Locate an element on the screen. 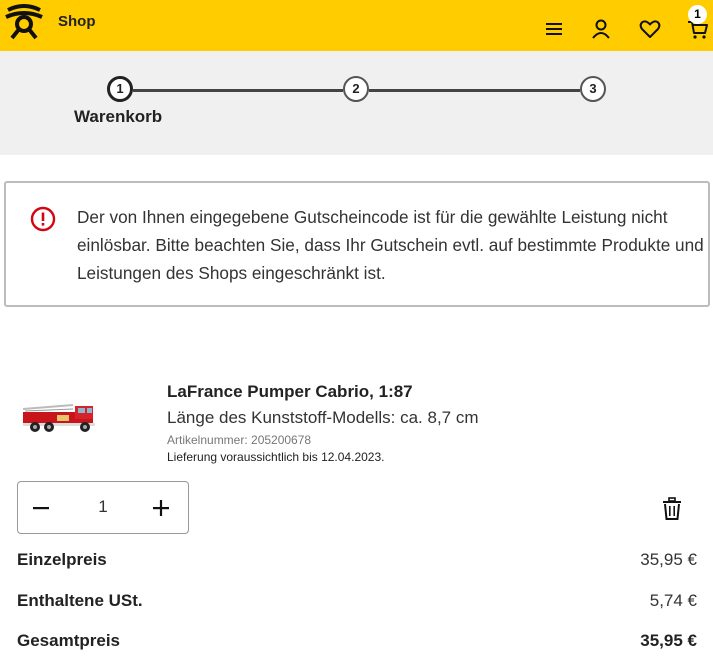  step-1: 1 is located at coordinates (120, 89).